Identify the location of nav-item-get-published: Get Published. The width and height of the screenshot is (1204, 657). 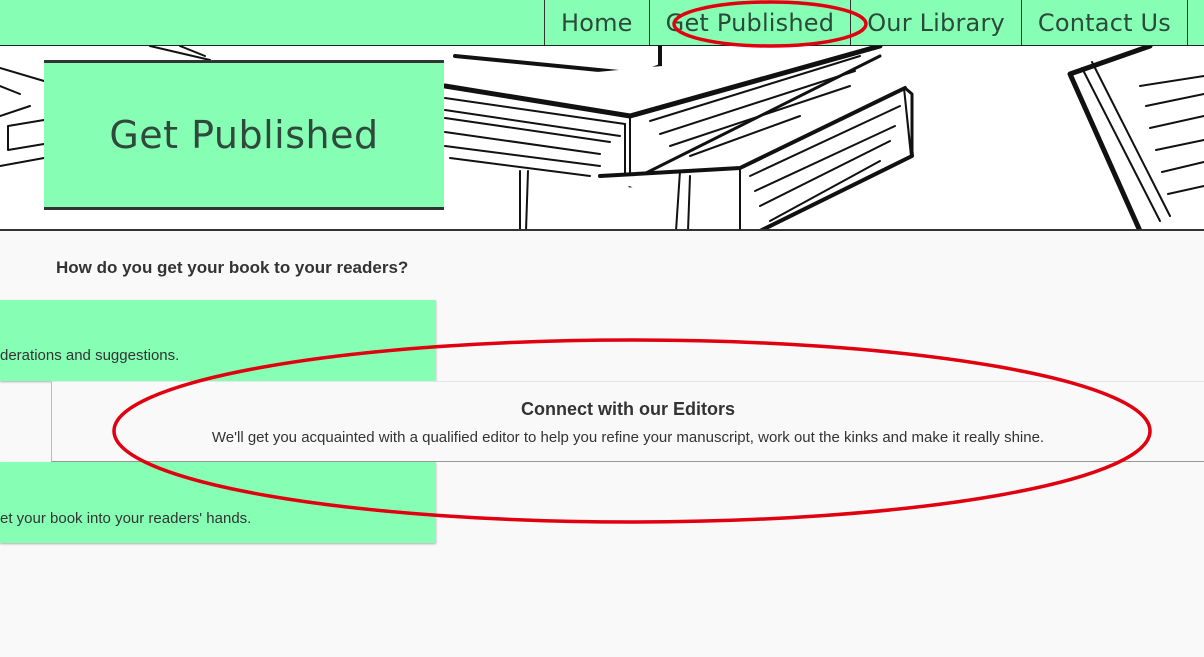
(749, 22).